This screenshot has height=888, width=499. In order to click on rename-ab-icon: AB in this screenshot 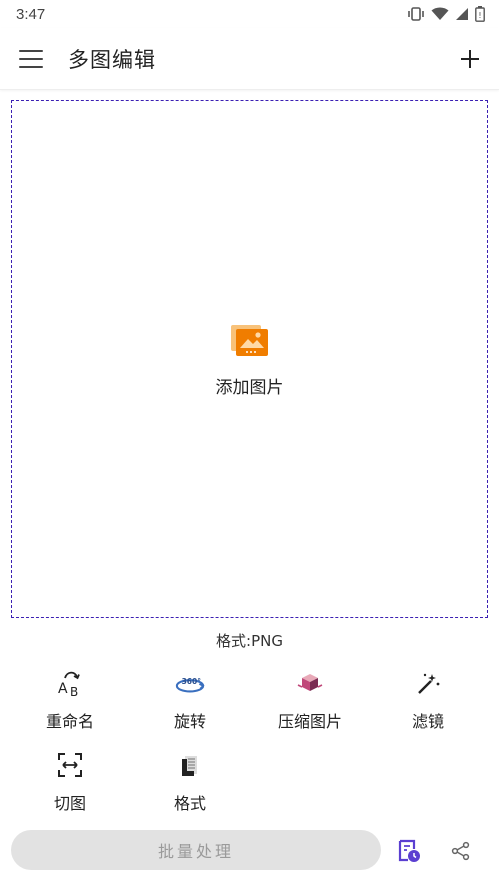, I will do `click(70, 683)`.